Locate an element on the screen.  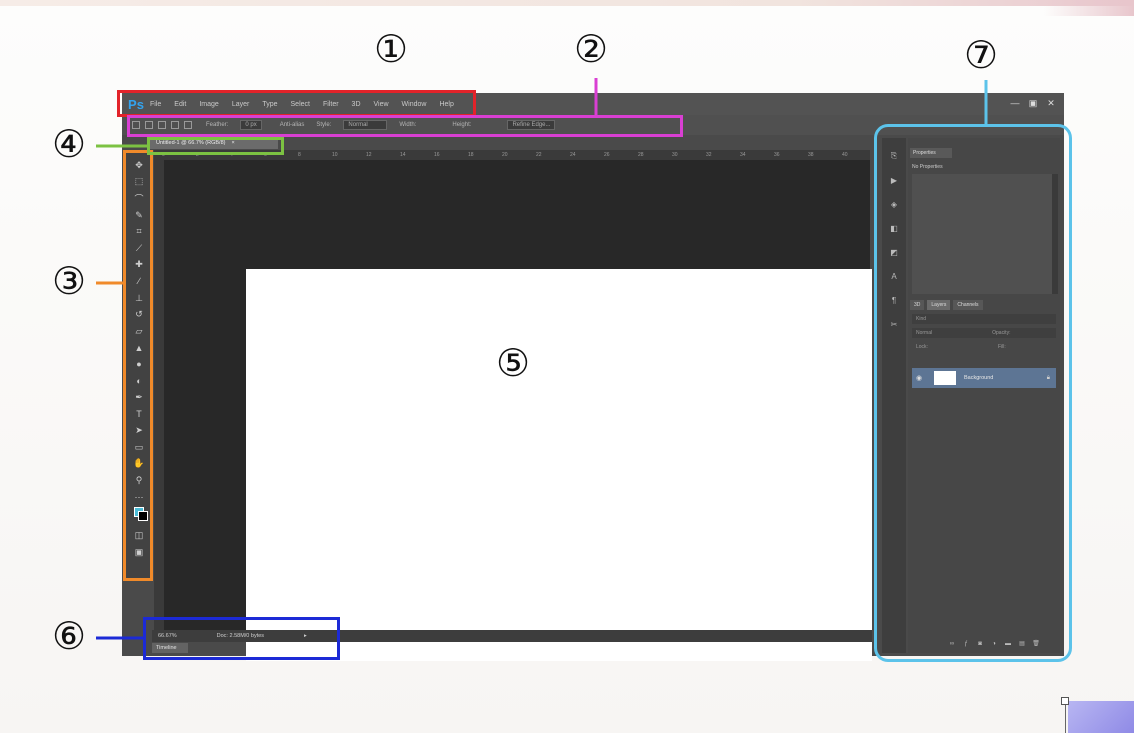
callout-number-3: ③ is located at coordinates (69, 281).